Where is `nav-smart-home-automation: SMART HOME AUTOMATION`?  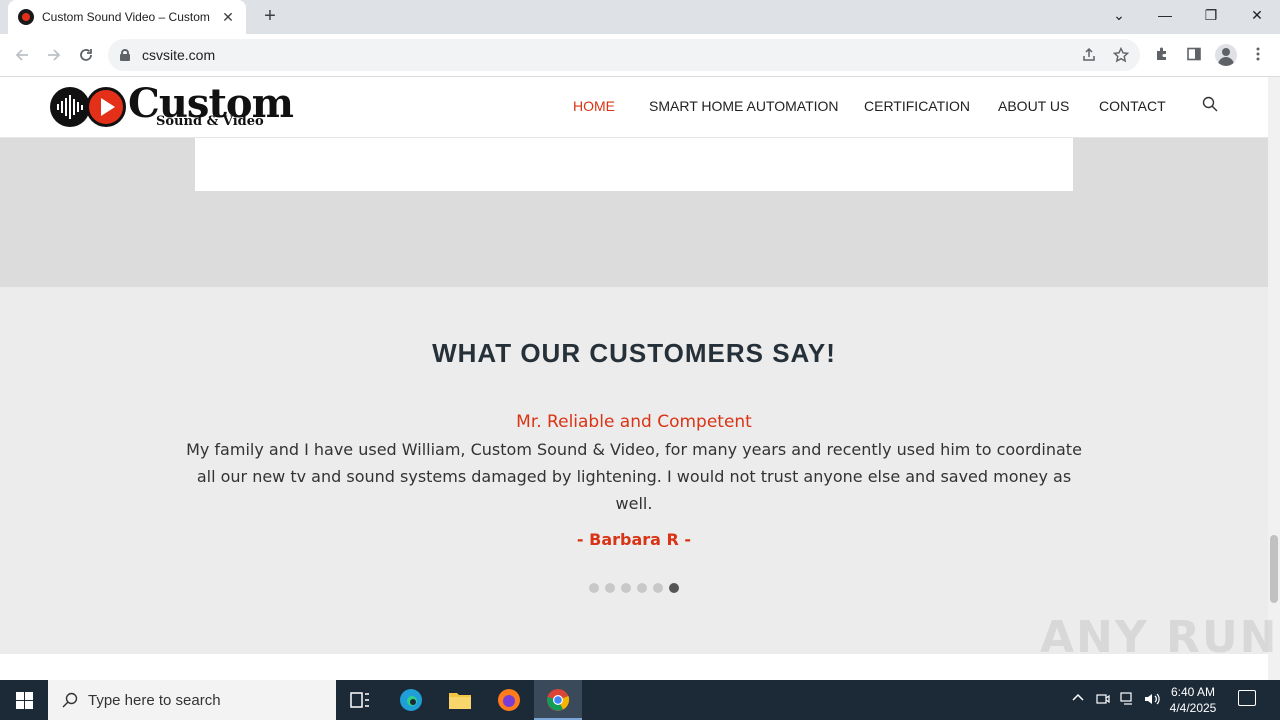 nav-smart-home-automation: SMART HOME AUTOMATION is located at coordinates (744, 106).